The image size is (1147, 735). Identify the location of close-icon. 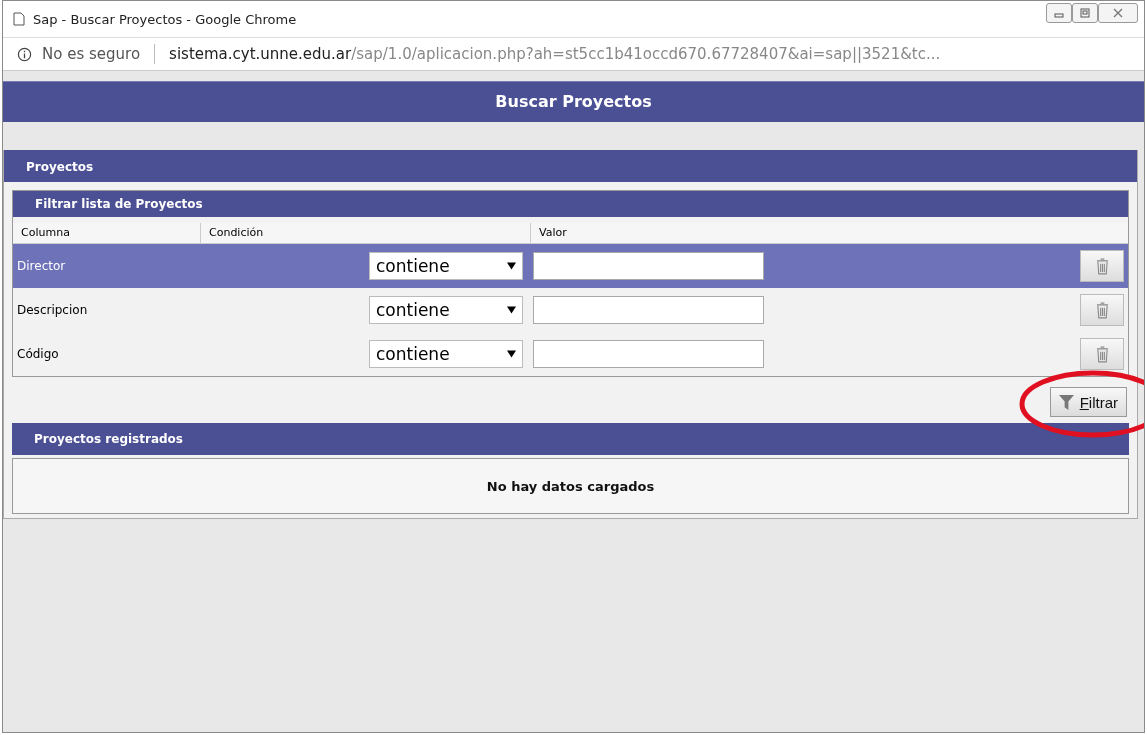
(1118, 13).